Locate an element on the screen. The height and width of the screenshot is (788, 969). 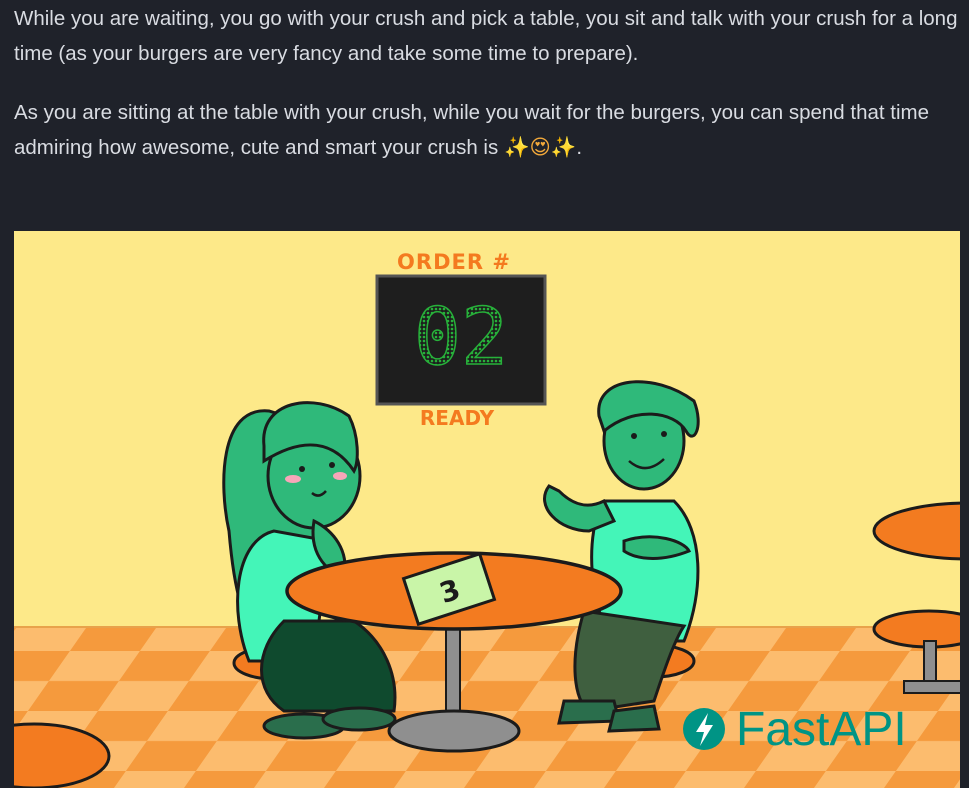
order-label: ORDER # is located at coordinates (454, 262).